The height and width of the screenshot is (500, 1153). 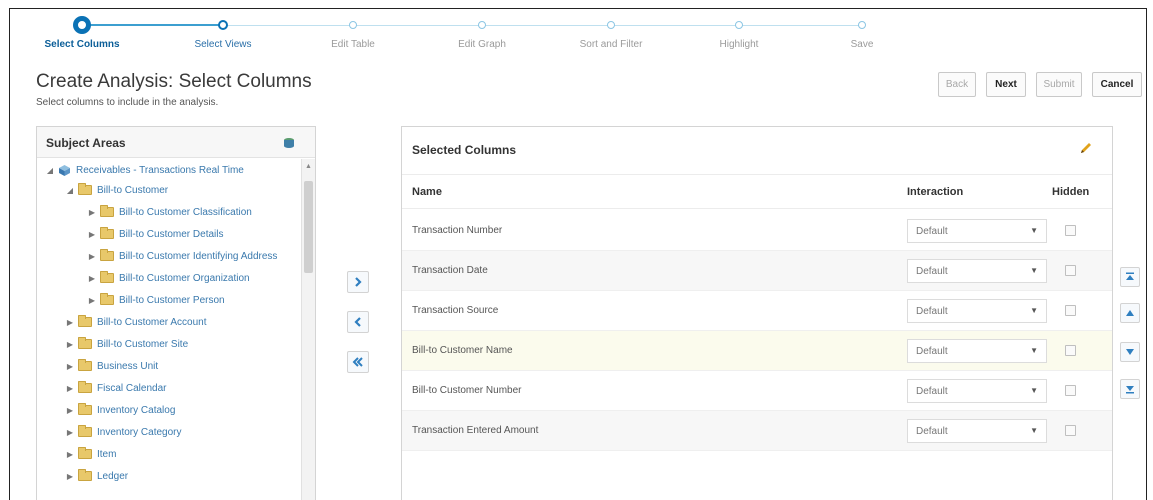 I want to click on step-label: Save, so click(x=862, y=44).